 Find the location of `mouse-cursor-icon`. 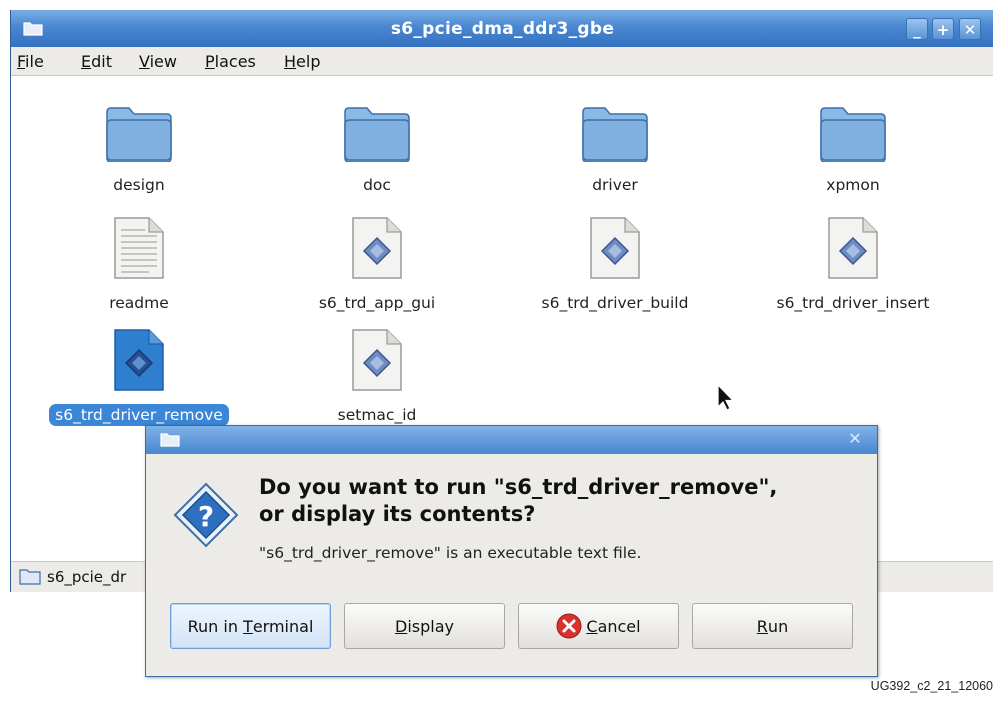

mouse-cursor-icon is located at coordinates (726, 397).